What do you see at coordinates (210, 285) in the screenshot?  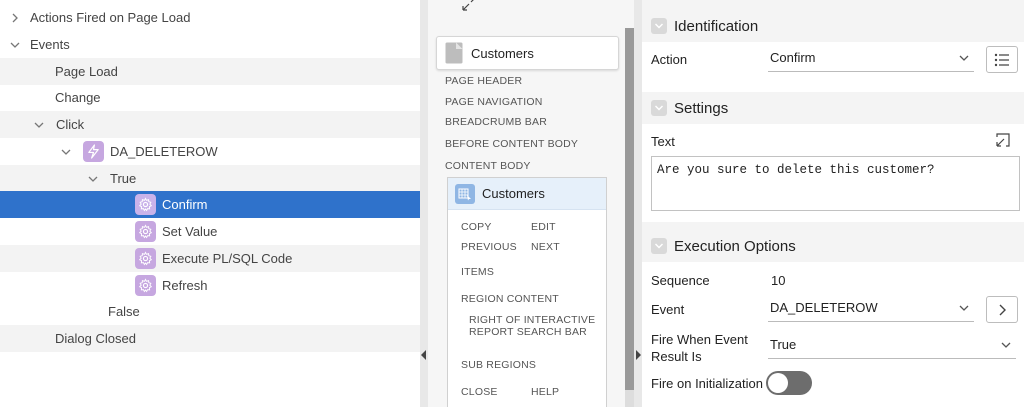 I see `tree-node-refresh: Refresh` at bounding box center [210, 285].